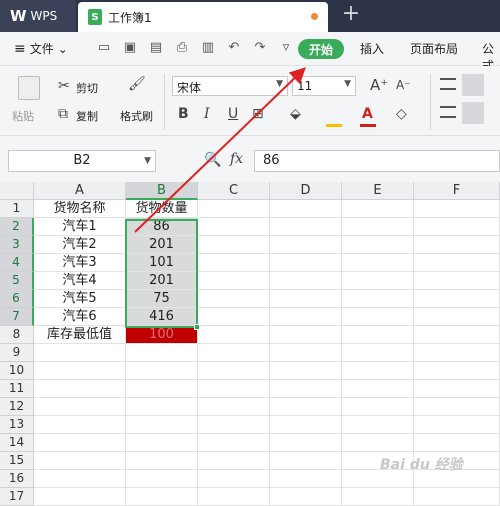 The width and height of the screenshot is (500, 506). Describe the element at coordinates (80, 407) in the screenshot. I see `cell-a12` at that location.